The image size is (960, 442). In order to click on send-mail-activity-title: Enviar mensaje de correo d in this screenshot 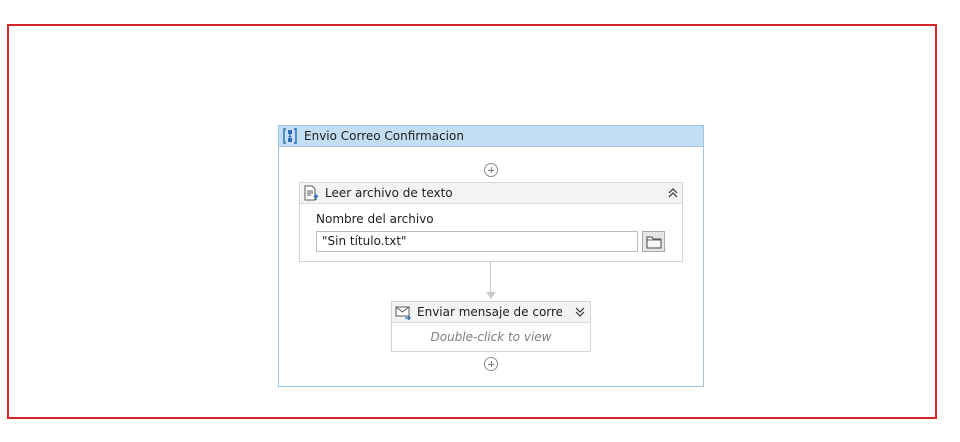, I will do `click(489, 312)`.